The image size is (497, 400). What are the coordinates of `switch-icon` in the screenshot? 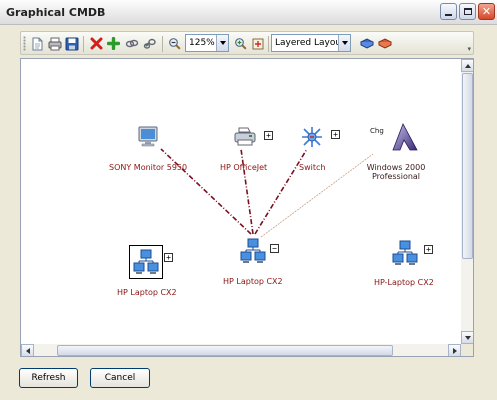 It's located at (312, 137).